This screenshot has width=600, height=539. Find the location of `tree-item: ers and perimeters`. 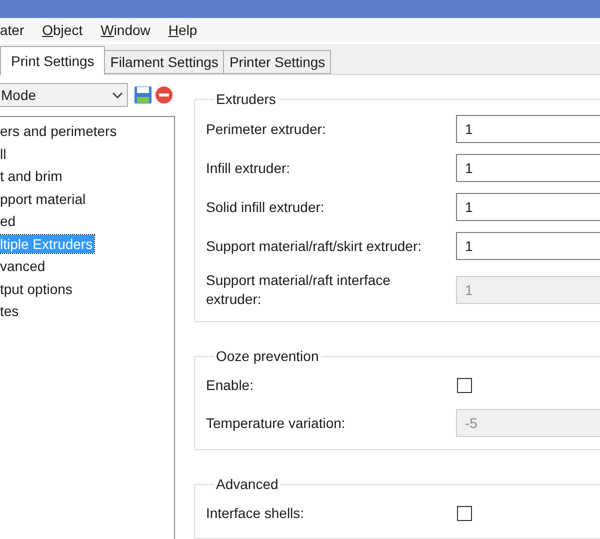

tree-item: ers and perimeters is located at coordinates (59, 131).